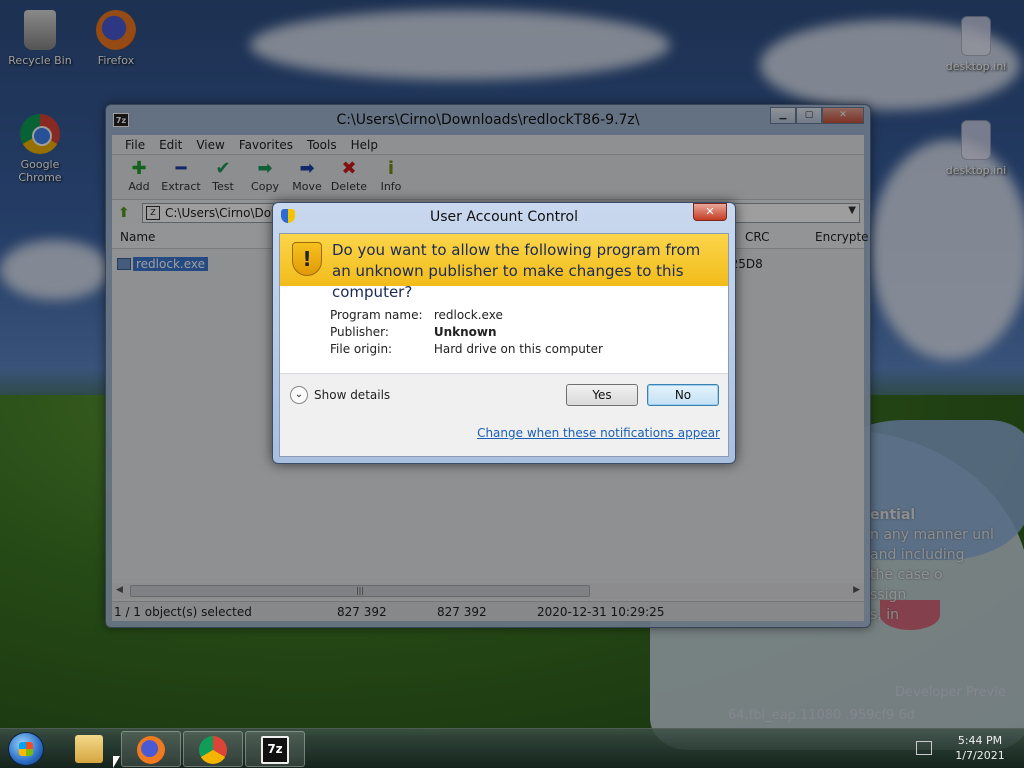 This screenshot has height=768, width=1024. I want to click on clock-time: 5:44 PM, so click(980, 740).